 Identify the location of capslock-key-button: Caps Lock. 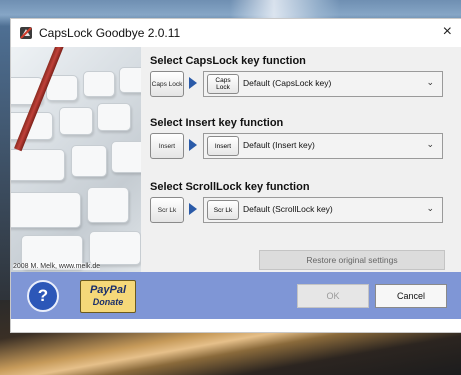
(167, 84).